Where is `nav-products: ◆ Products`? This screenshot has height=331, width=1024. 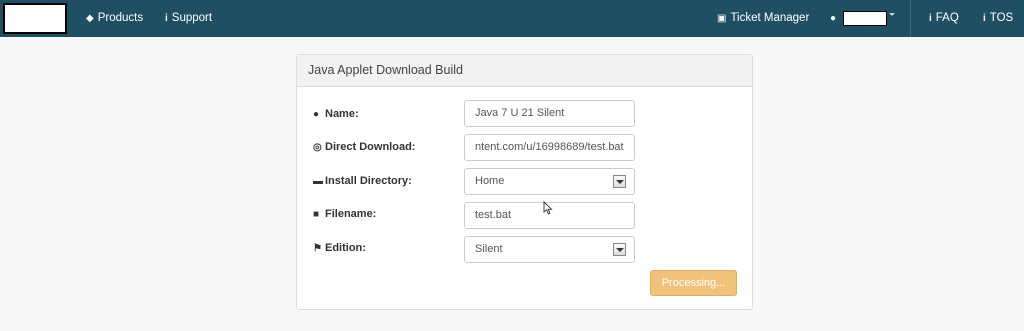
nav-products: ◆ Products is located at coordinates (114, 18).